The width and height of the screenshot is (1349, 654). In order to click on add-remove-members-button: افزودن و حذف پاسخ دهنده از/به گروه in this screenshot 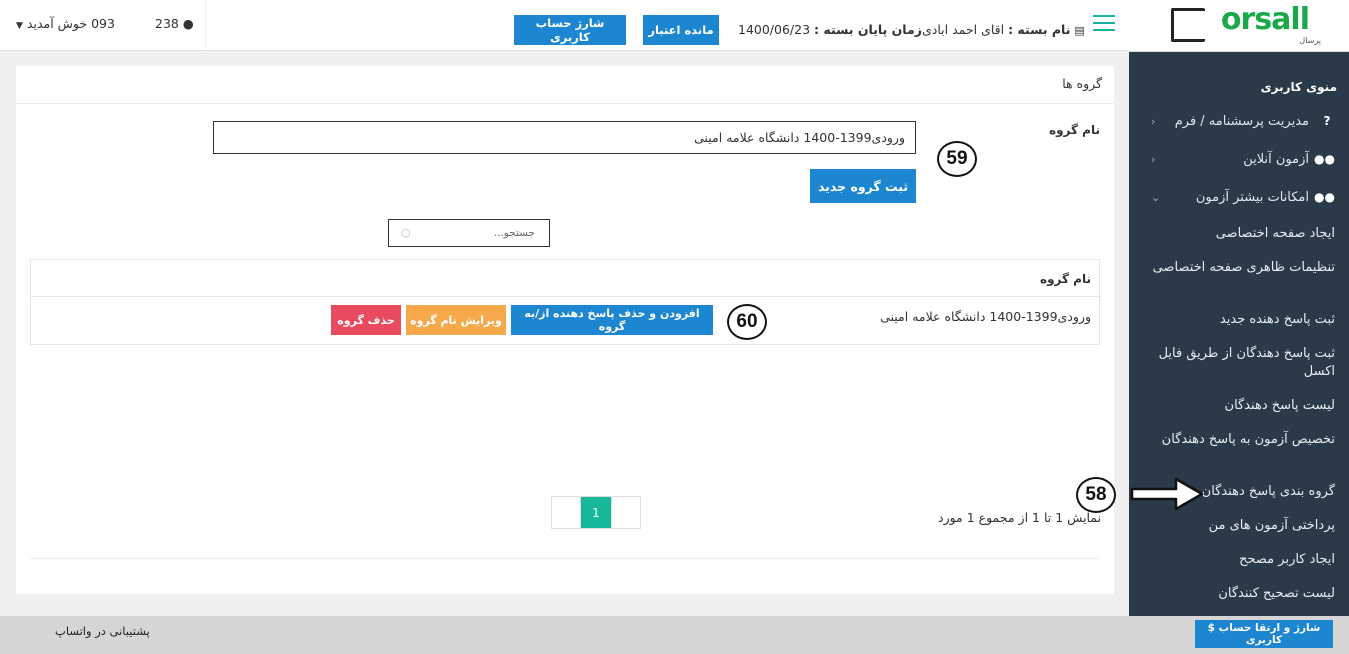, I will do `click(612, 320)`.